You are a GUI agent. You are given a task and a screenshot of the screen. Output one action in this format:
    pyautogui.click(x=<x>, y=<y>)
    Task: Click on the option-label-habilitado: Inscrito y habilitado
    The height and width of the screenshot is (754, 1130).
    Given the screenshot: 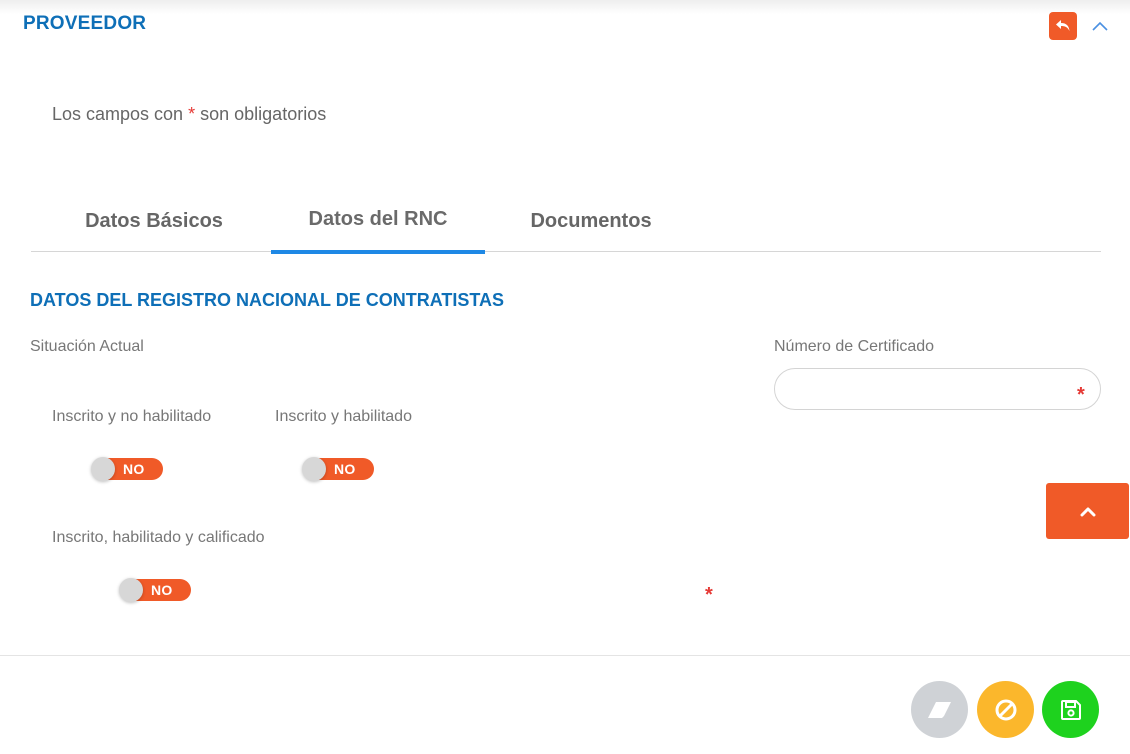 What is the action you would take?
    pyautogui.click(x=343, y=416)
    